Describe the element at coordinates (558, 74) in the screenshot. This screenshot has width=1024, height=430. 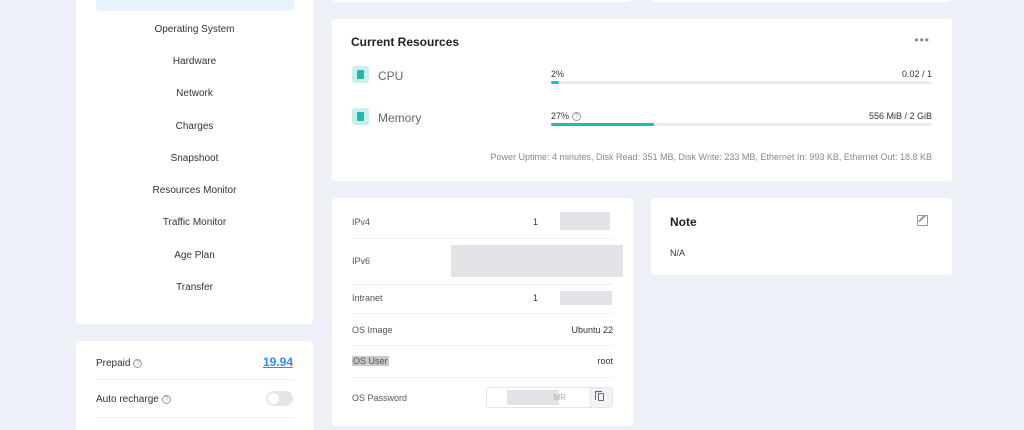
I see `cpu-percent: 2%` at that location.